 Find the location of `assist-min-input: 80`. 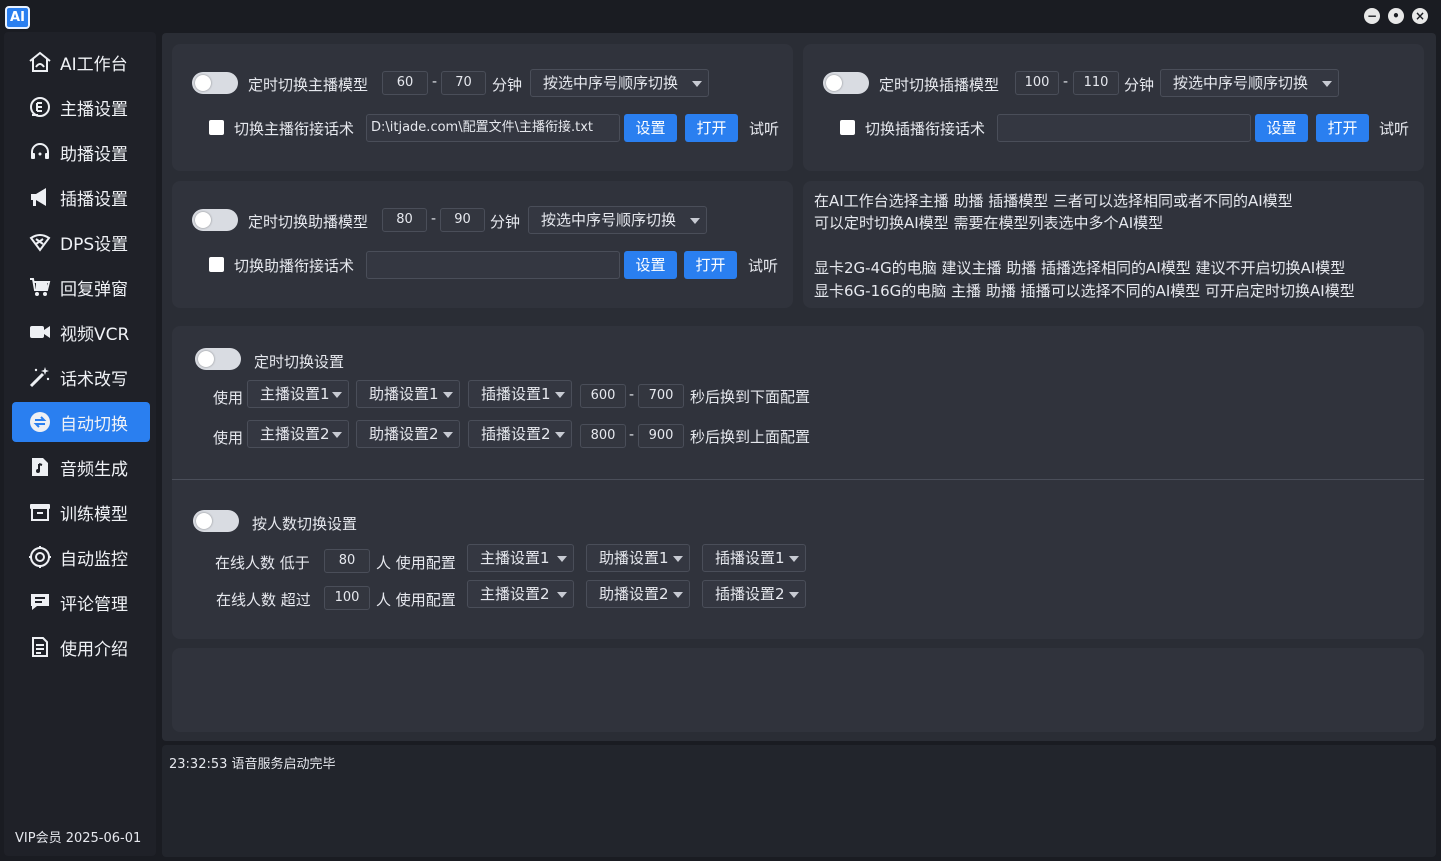

assist-min-input: 80 is located at coordinates (404, 220).